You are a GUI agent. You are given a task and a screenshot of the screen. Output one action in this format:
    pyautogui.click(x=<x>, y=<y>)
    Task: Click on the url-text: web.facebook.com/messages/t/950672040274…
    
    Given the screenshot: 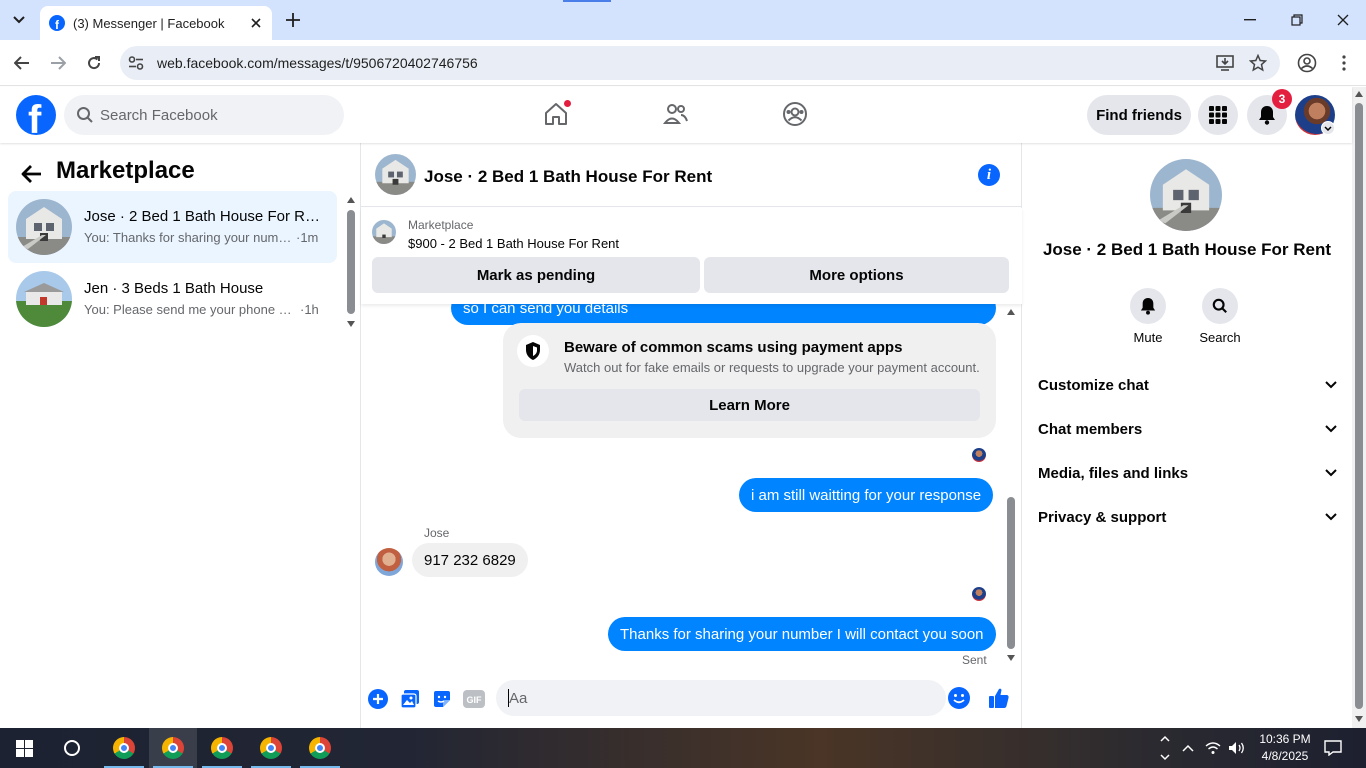 What is the action you would take?
    pyautogui.click(x=317, y=63)
    